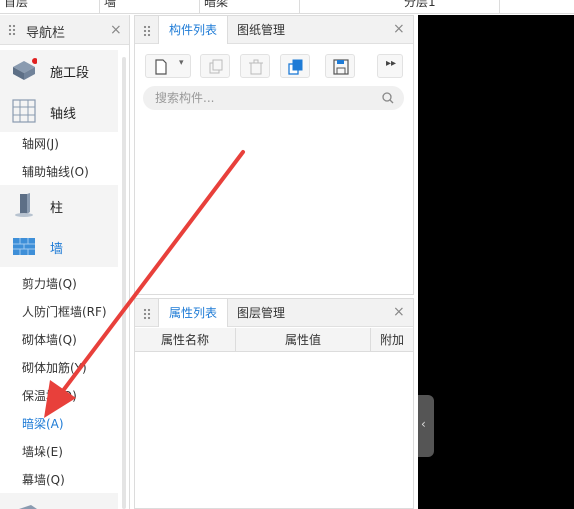 This screenshot has width=574, height=509. What do you see at coordinates (49, 339) in the screenshot?
I see `nav-item-masonry-wall: 砌体墙(Q)` at bounding box center [49, 339].